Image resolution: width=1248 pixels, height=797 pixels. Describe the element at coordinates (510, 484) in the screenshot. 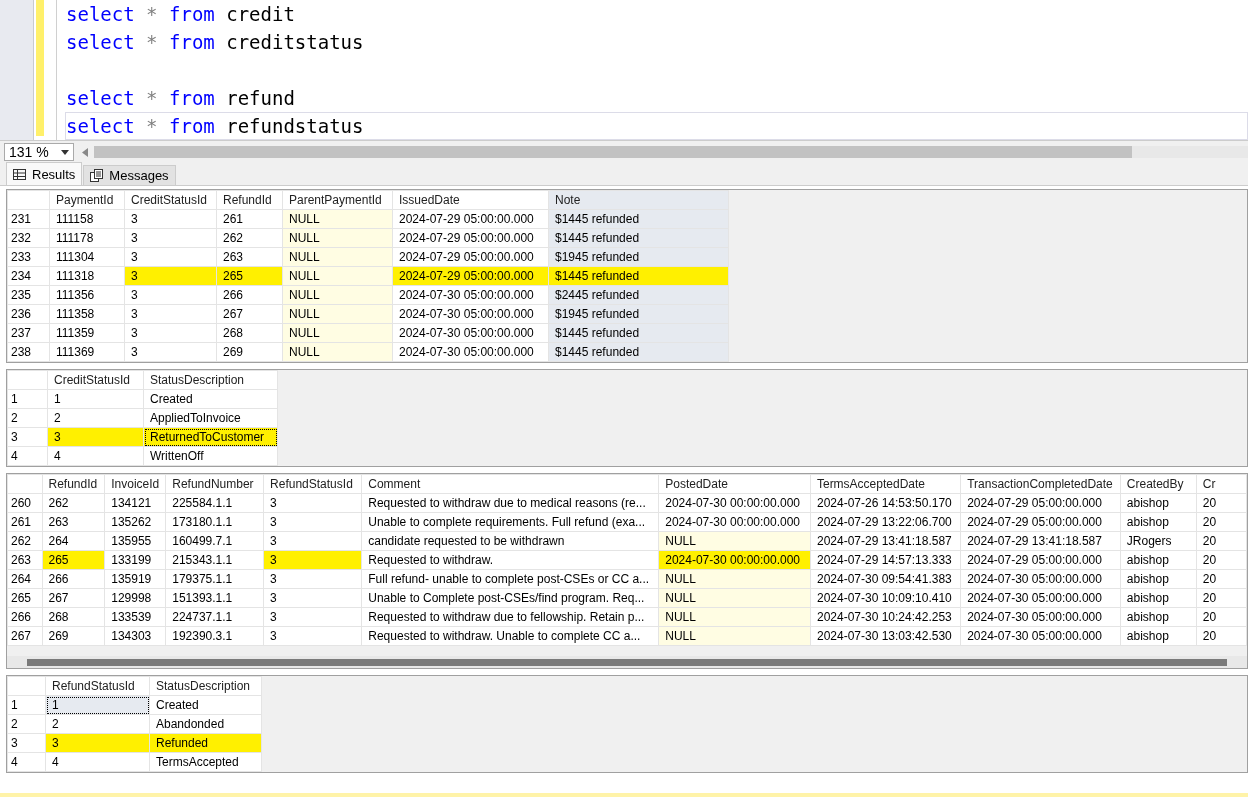

I see `column-header: Comment` at that location.